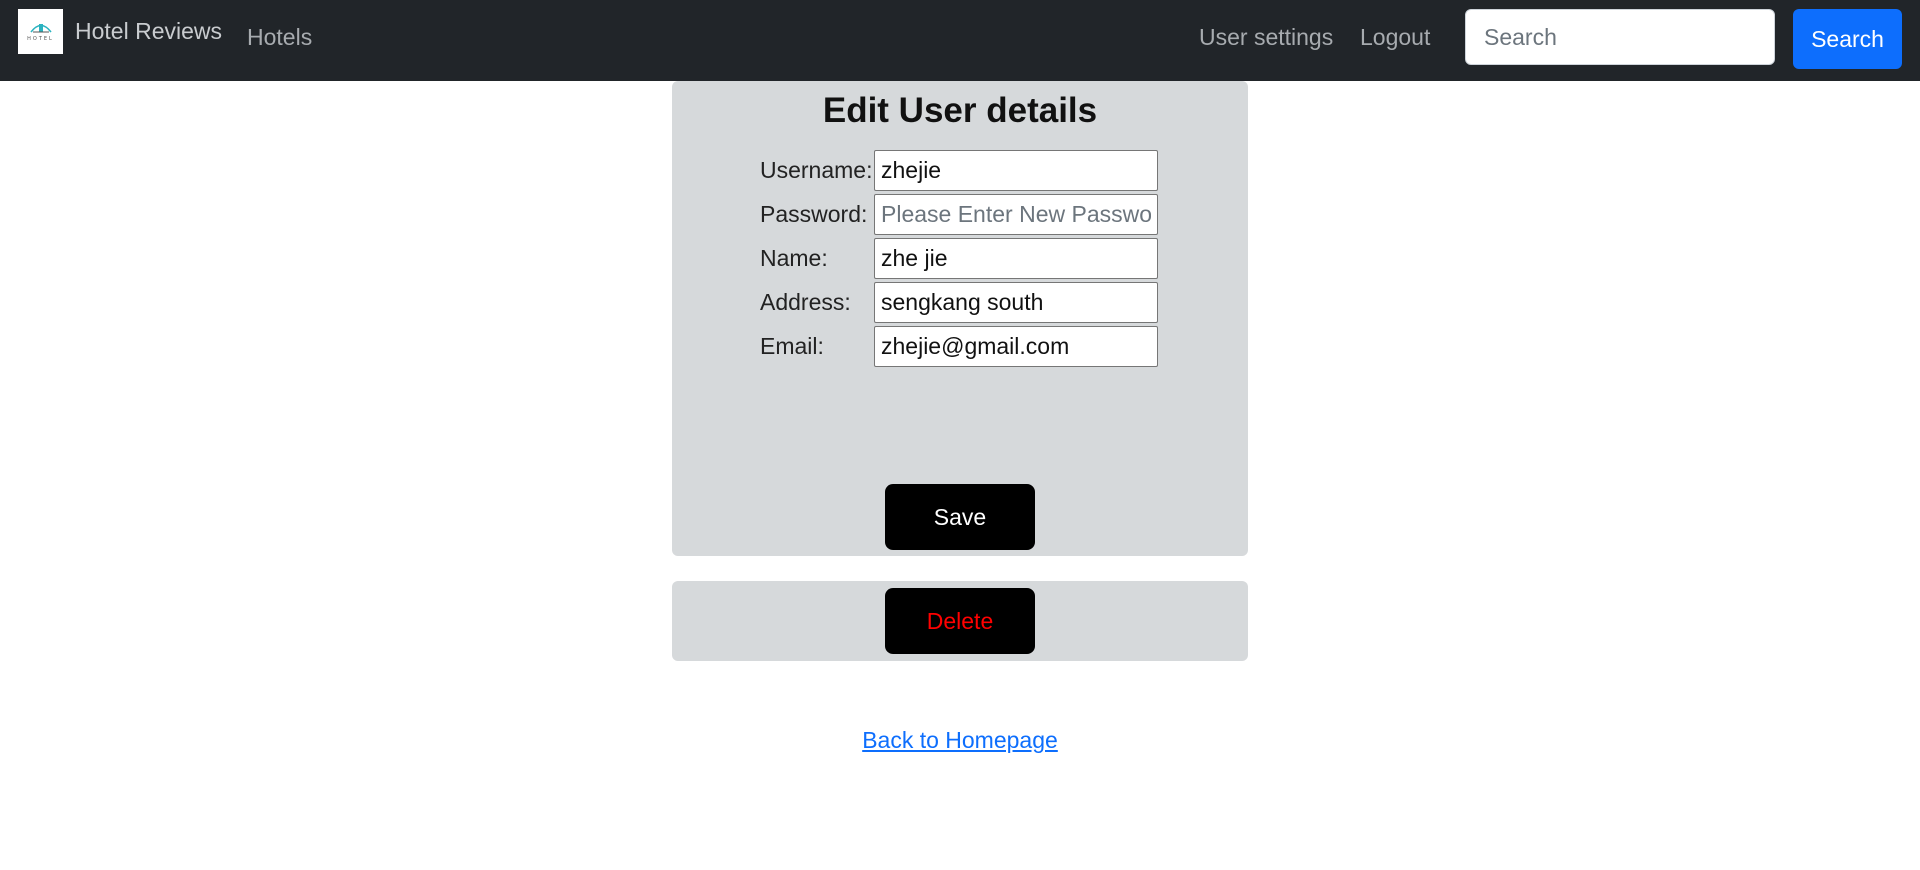 Image resolution: width=1920 pixels, height=870 pixels. I want to click on name-row: Name:, so click(959, 258).